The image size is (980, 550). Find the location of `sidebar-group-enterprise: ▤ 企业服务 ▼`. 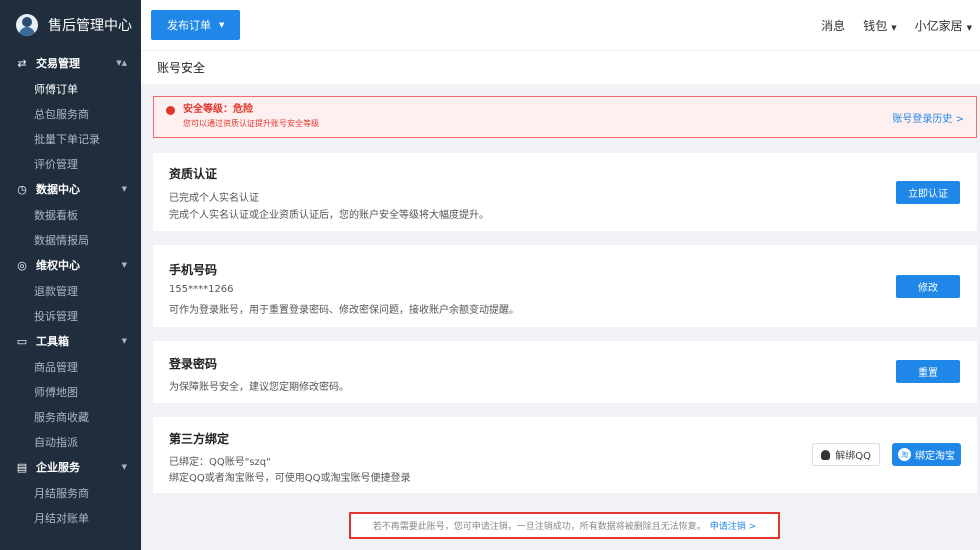

sidebar-group-enterprise: ▤ 企业服务 ▼ is located at coordinates (70, 467).